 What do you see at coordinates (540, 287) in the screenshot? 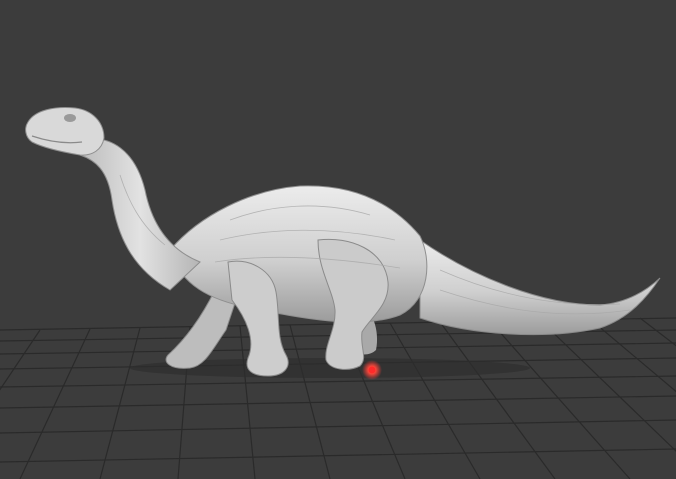
I see `dinosaur-tail` at bounding box center [540, 287].